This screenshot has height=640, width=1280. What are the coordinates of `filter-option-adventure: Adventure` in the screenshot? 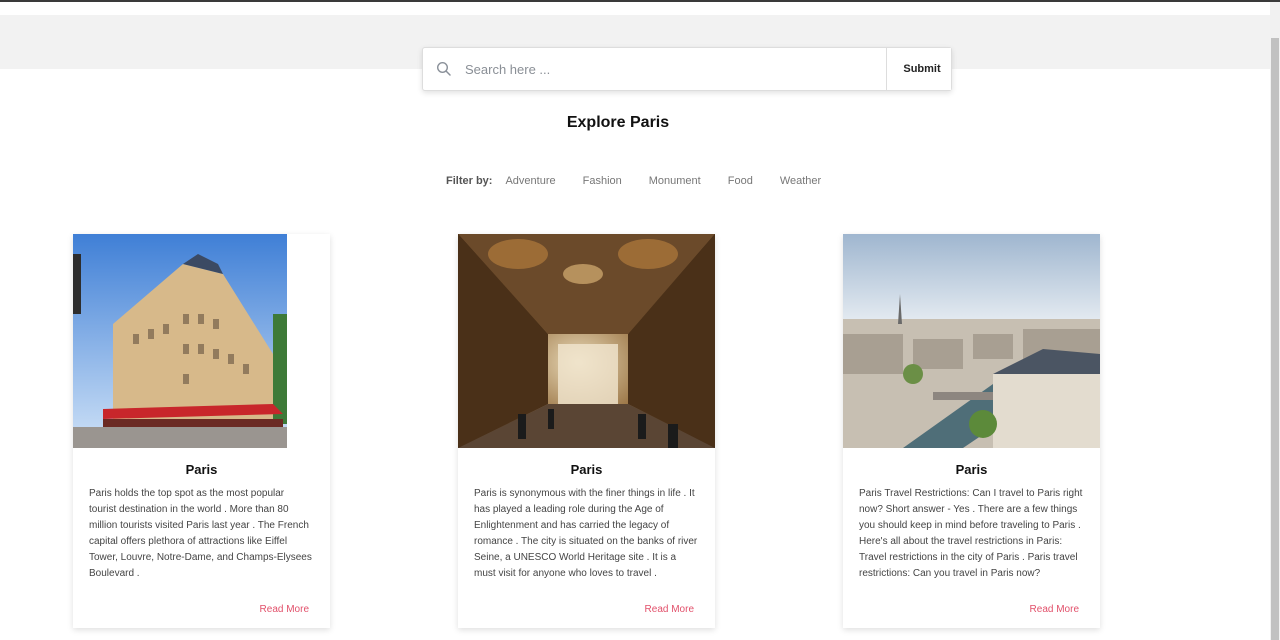 It's located at (530, 181).